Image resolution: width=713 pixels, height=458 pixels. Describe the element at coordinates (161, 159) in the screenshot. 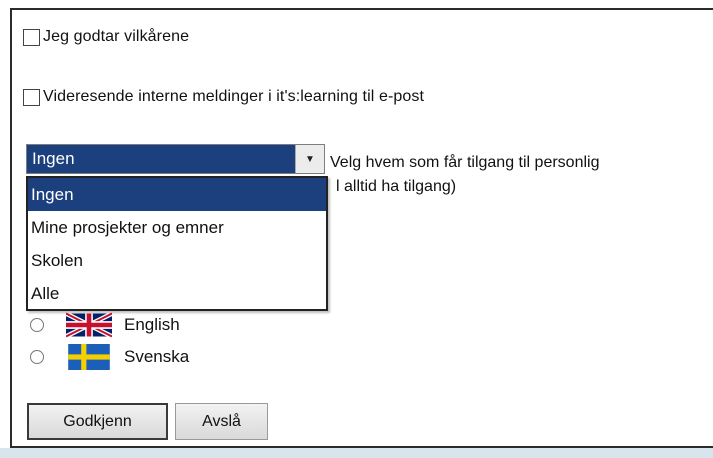

I see `visibility-select-value: Ingen` at that location.